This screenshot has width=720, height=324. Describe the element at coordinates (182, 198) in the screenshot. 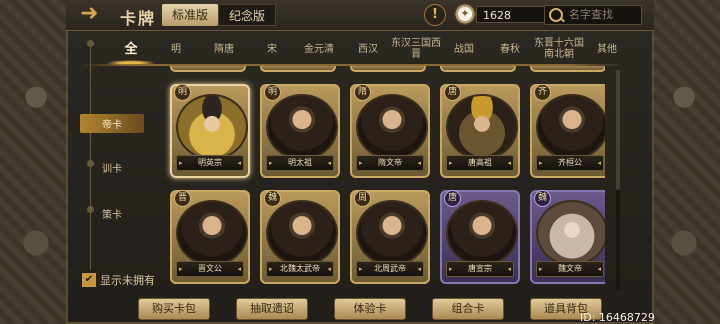

I see `card-faction-badge: 晋` at that location.